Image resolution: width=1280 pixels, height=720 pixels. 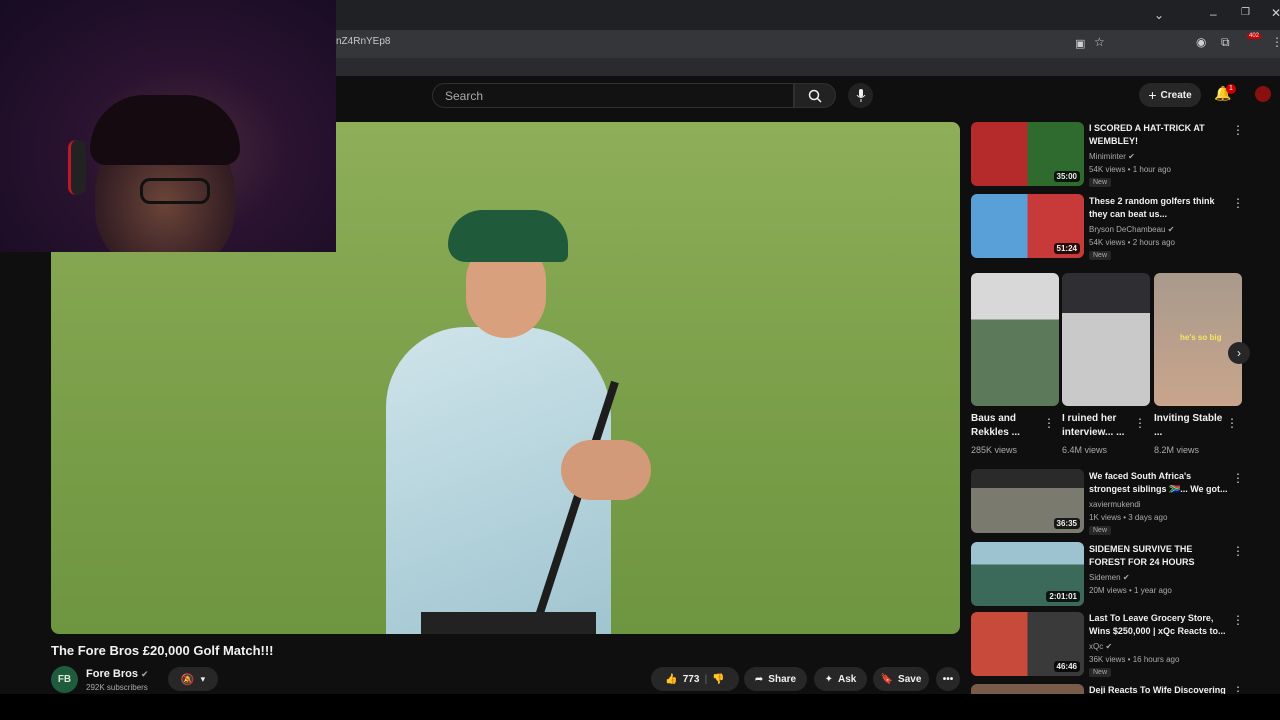 What do you see at coordinates (193, 679) in the screenshot?
I see `subscribed-notifications-button: 🔕 ▾` at bounding box center [193, 679].